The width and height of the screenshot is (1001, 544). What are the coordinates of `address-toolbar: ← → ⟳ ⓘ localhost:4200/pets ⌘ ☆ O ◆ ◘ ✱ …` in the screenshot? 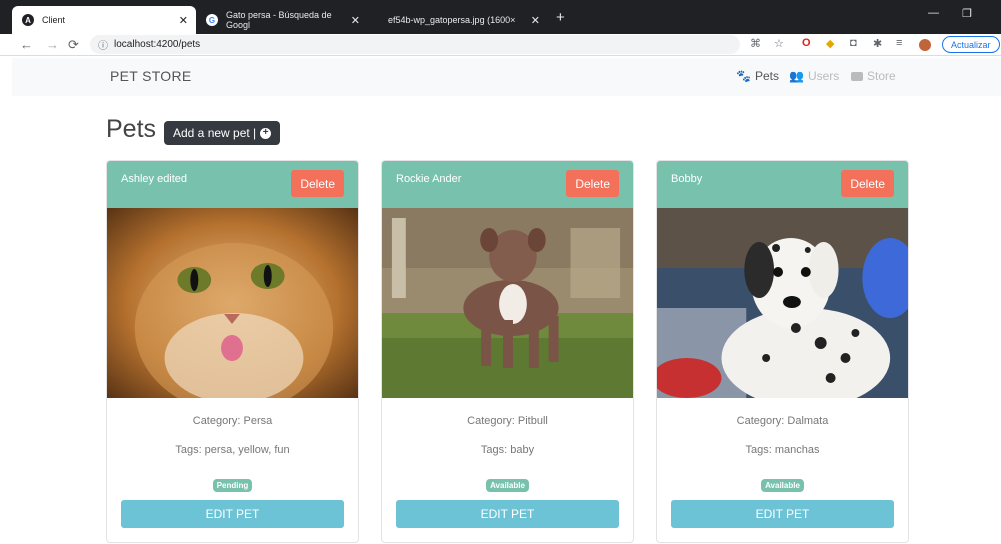 It's located at (500, 45).